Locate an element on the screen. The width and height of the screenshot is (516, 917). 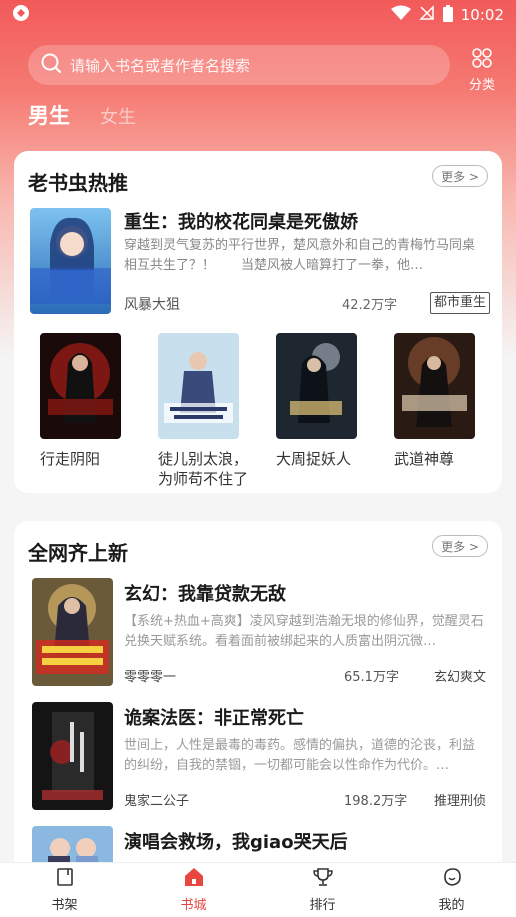
category-icon is located at coordinates (482, 60).